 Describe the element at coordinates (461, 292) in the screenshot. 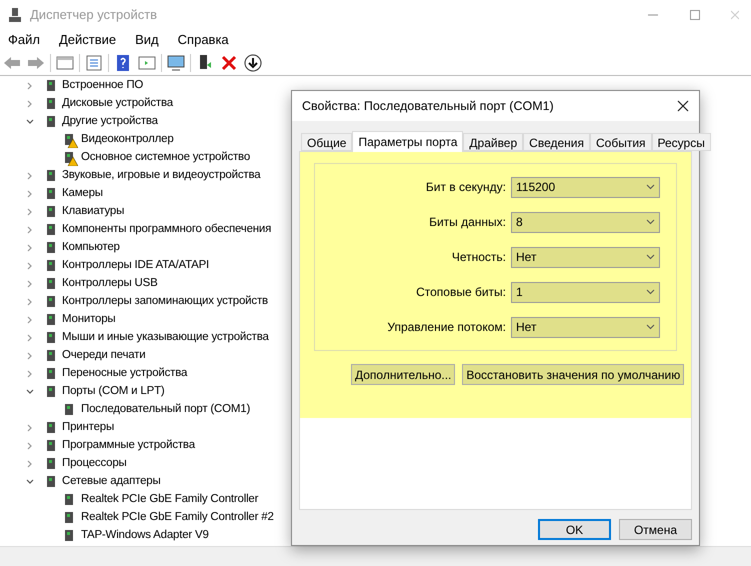

I see `field-label: Стоповые биты:` at that location.